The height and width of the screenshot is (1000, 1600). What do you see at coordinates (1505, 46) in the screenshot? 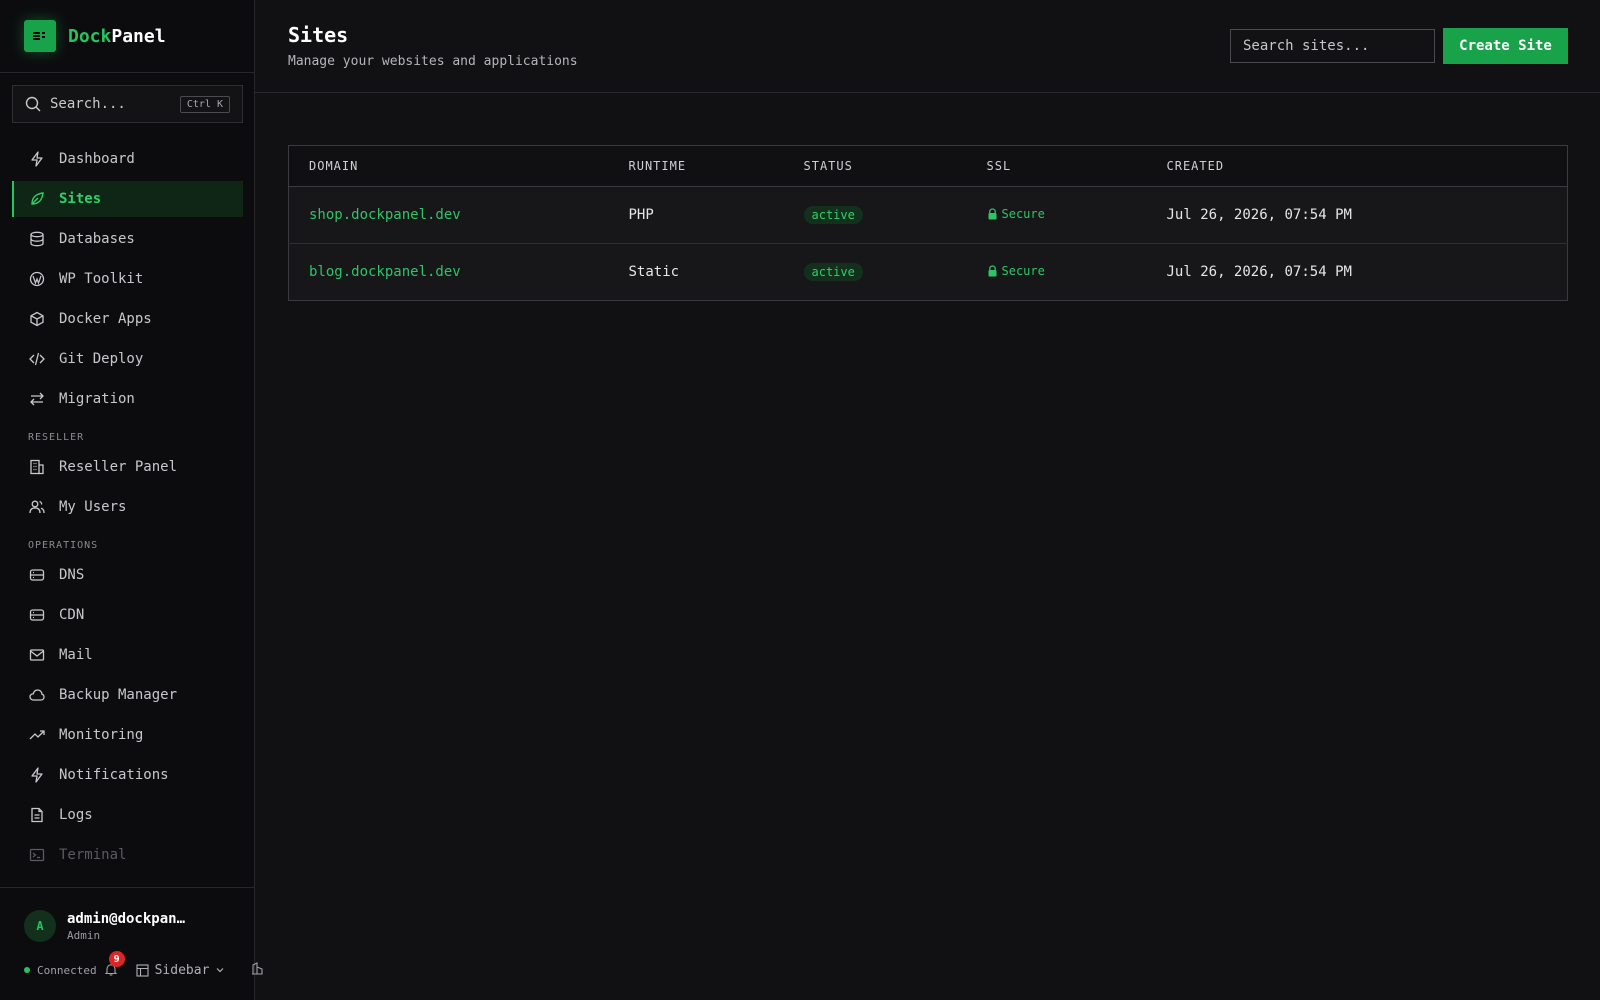
I see `create-site-button: Create Site` at bounding box center [1505, 46].